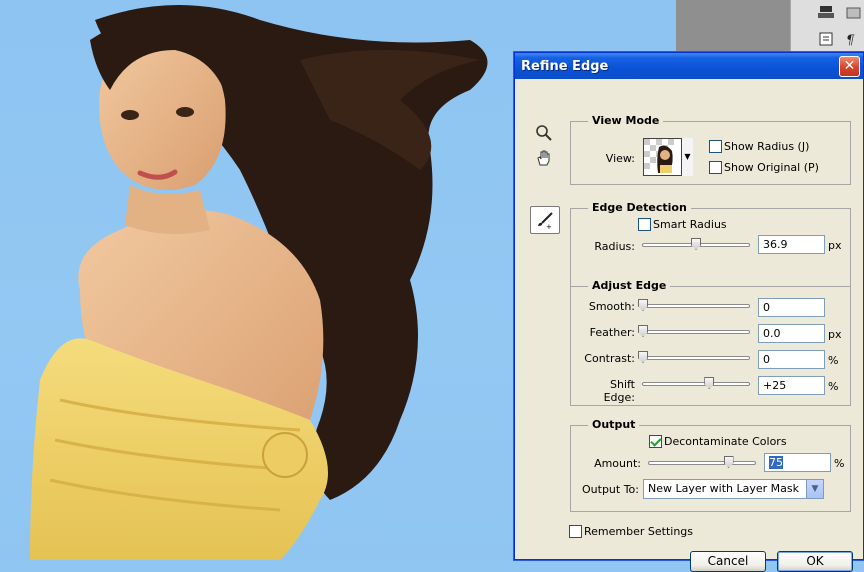 The width and height of the screenshot is (864, 572). Describe the element at coordinates (797, 462) in the screenshot. I see `amount-field: 75` at that location.